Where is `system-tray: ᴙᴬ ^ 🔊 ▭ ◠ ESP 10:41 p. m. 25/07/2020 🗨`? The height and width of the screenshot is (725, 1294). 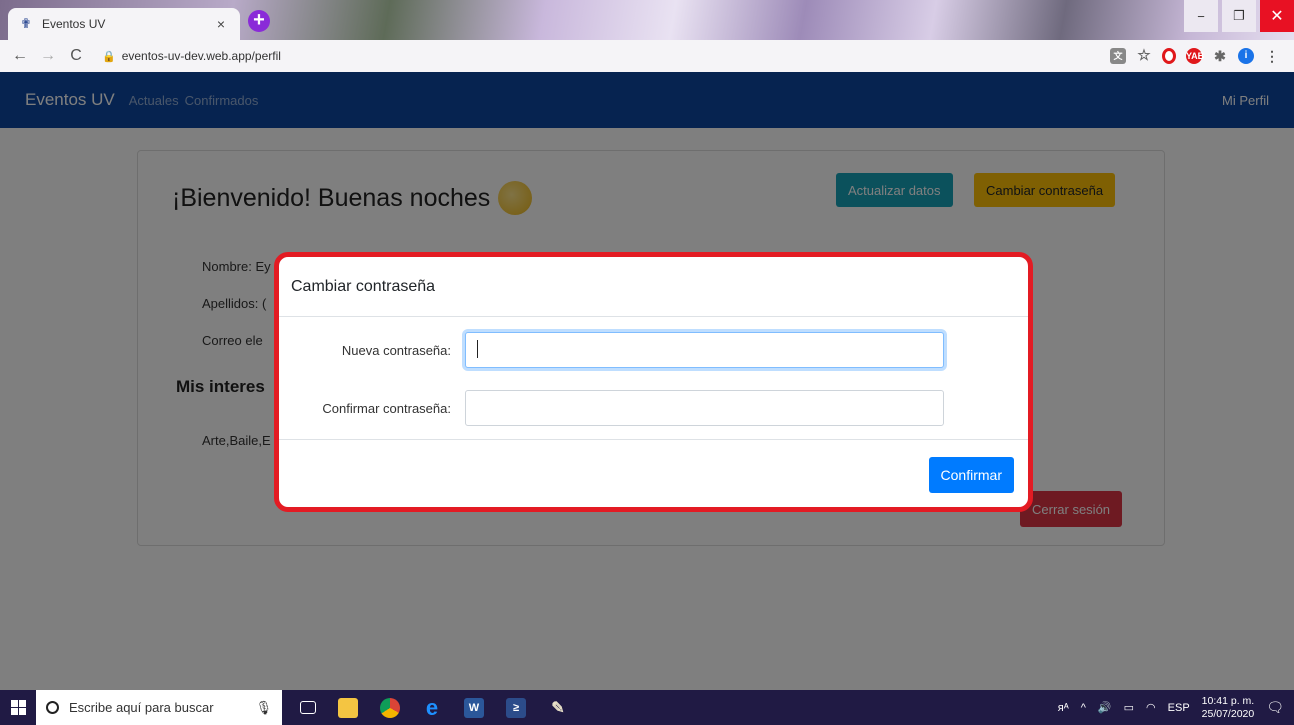 system-tray: ᴙᴬ ^ 🔊 ▭ ◠ ESP 10:41 p. m. 25/07/2020 🗨 is located at coordinates (1176, 708).